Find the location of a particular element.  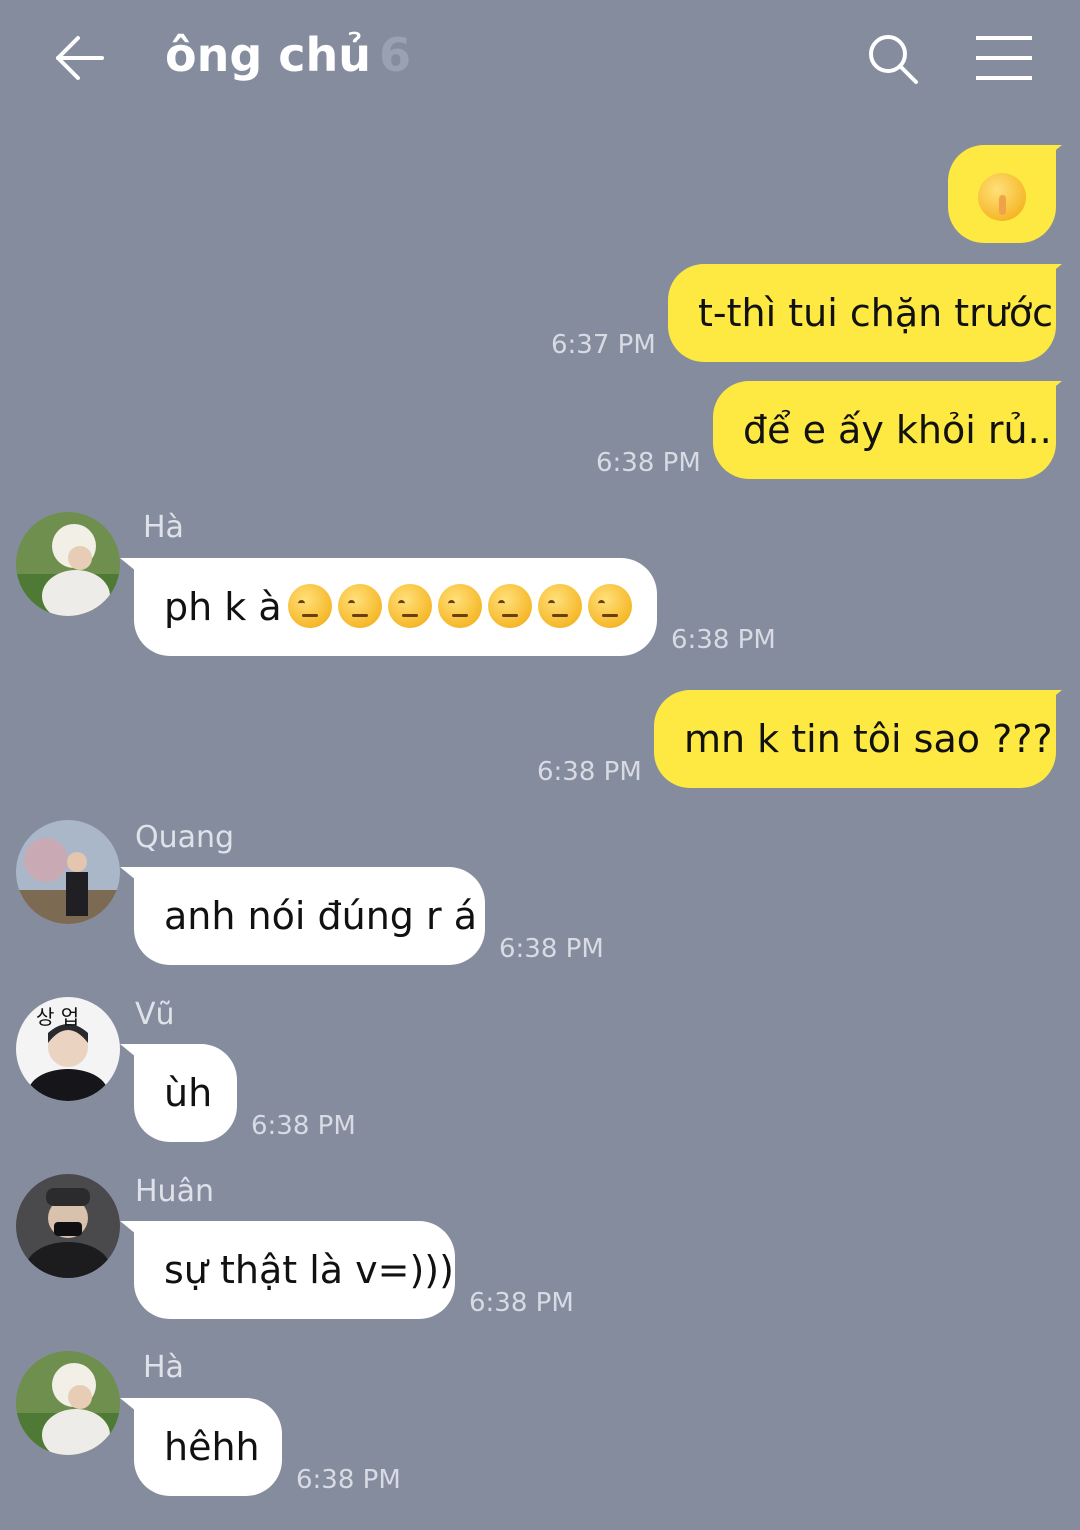

chat-title: ông chủ 6 is located at coordinates (288, 55).